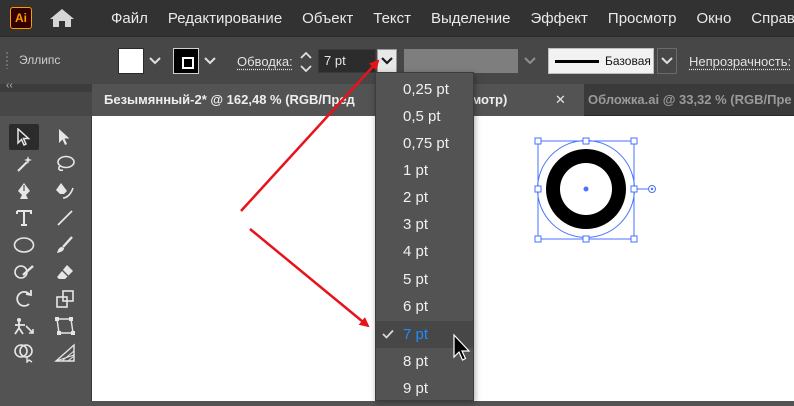 This screenshot has width=794, height=406. What do you see at coordinates (21, 18) in the screenshot?
I see `app-logo: Ai` at bounding box center [21, 18].